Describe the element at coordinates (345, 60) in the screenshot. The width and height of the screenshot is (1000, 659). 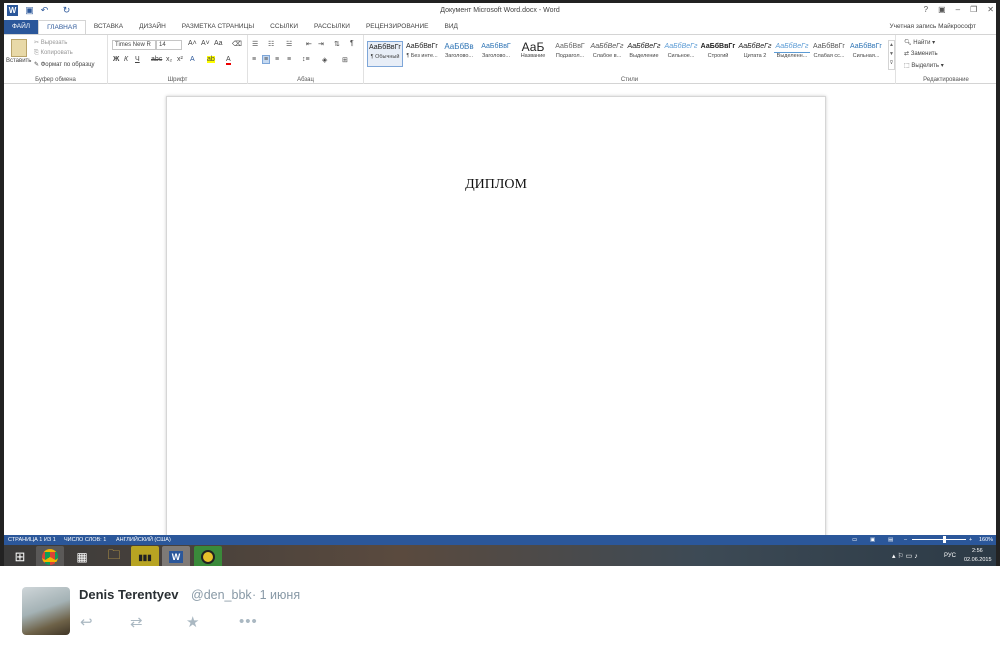
I see `borders-icon: ⊞` at that location.